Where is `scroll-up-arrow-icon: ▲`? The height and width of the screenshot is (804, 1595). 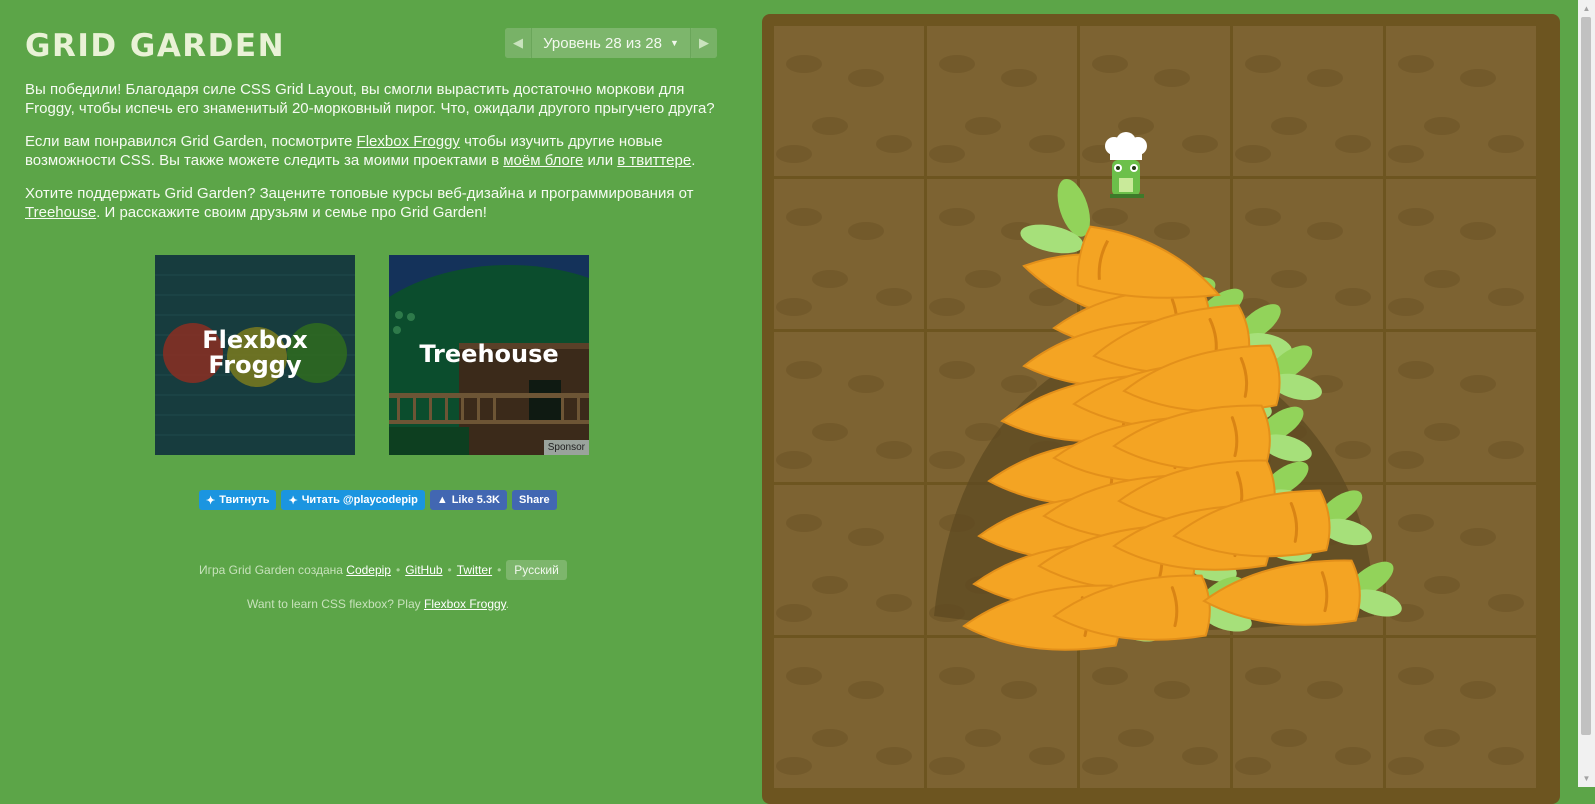
scroll-up-arrow-icon: ▲ is located at coordinates (1586, 8).